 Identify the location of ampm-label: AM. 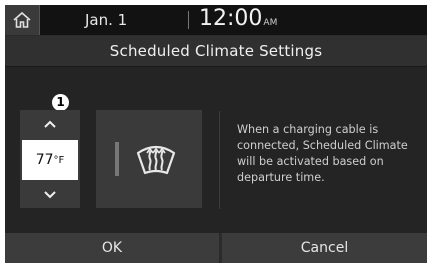
(270, 23).